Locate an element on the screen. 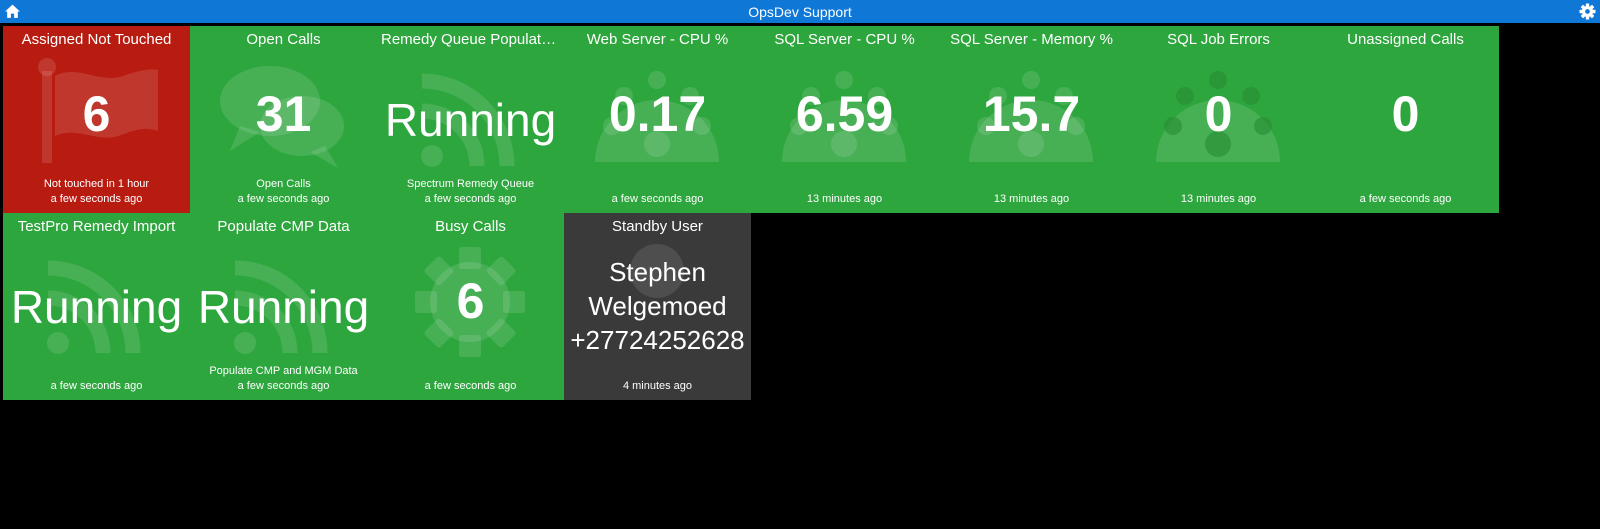 The image size is (1600, 529). tile-unassigned-calls: Unassigned Calls 0 a few seconds ago is located at coordinates (1405, 119).